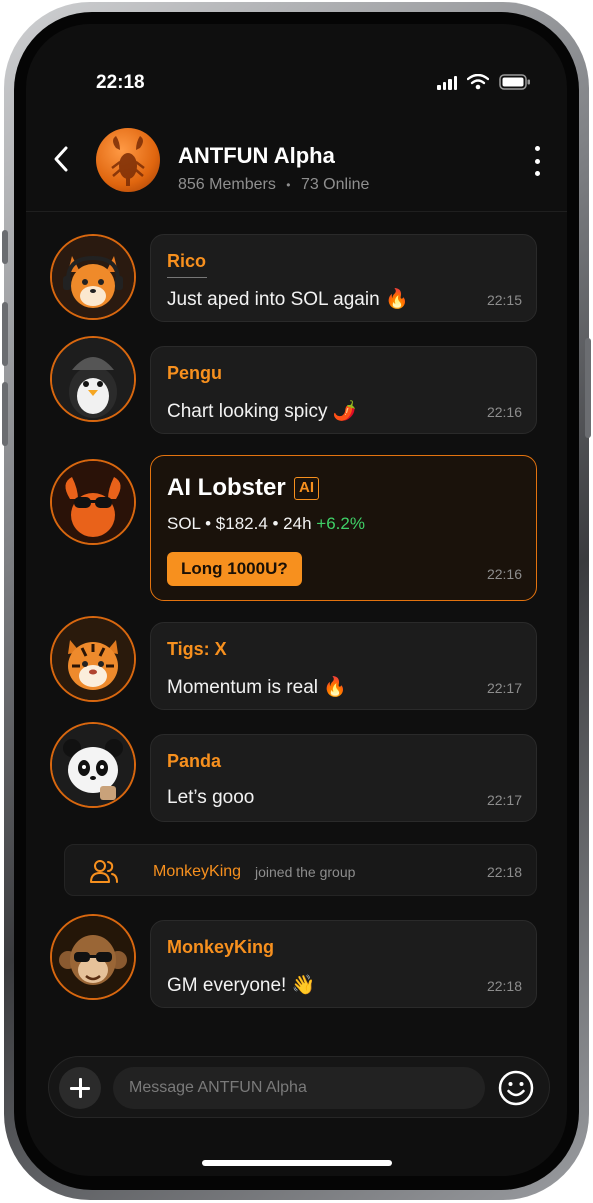  What do you see at coordinates (227, 184) in the screenshot?
I see `member-count: 856 Members` at bounding box center [227, 184].